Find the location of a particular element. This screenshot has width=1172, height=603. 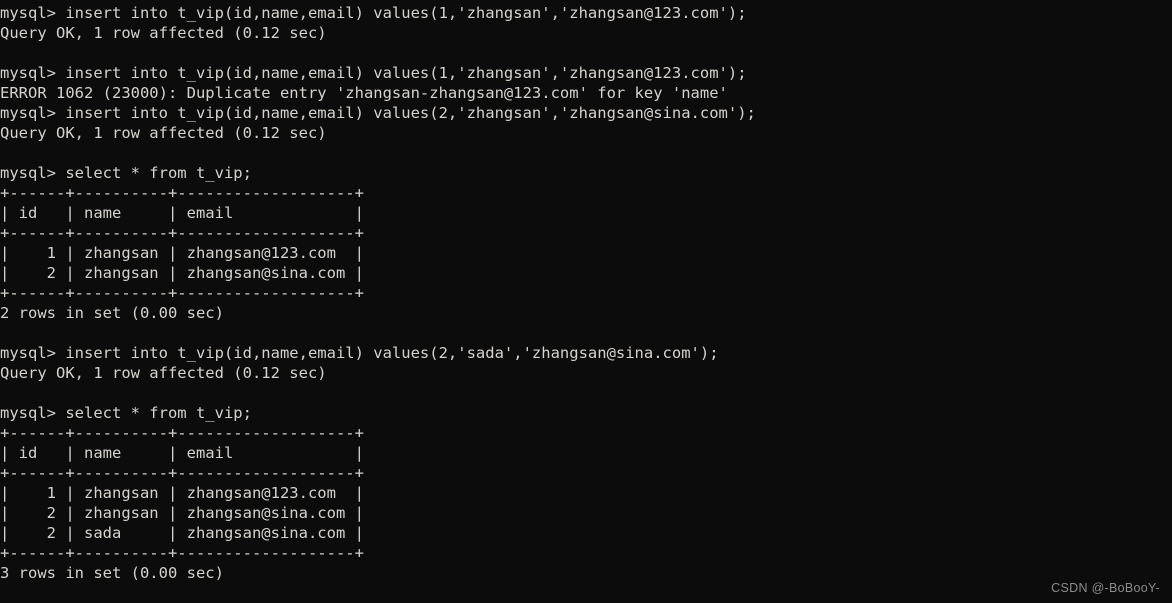

csdn-watermark: CSDN @-BoBooY- is located at coordinates (1105, 588).